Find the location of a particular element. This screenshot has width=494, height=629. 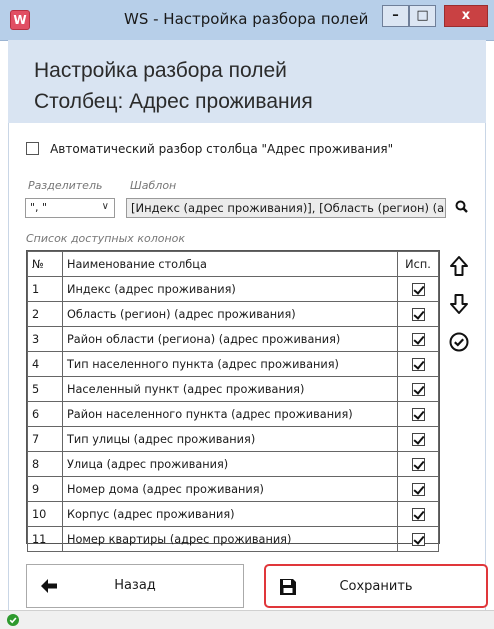

arrow-down-icon is located at coordinates (459, 304).